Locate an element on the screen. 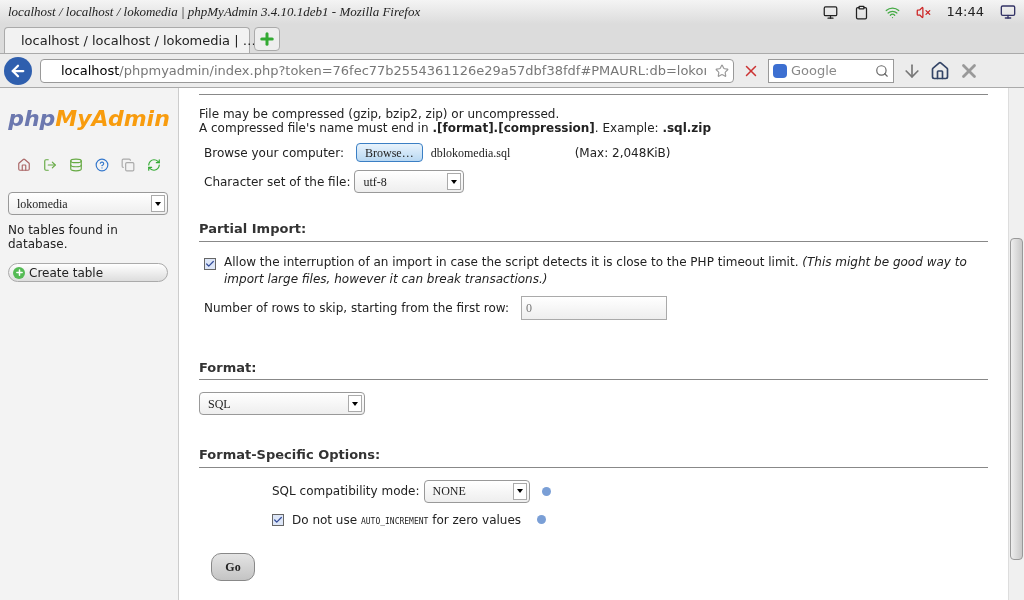 This screenshot has width=1024, height=600. charset-label: Character set of the file: is located at coordinates (277, 182).